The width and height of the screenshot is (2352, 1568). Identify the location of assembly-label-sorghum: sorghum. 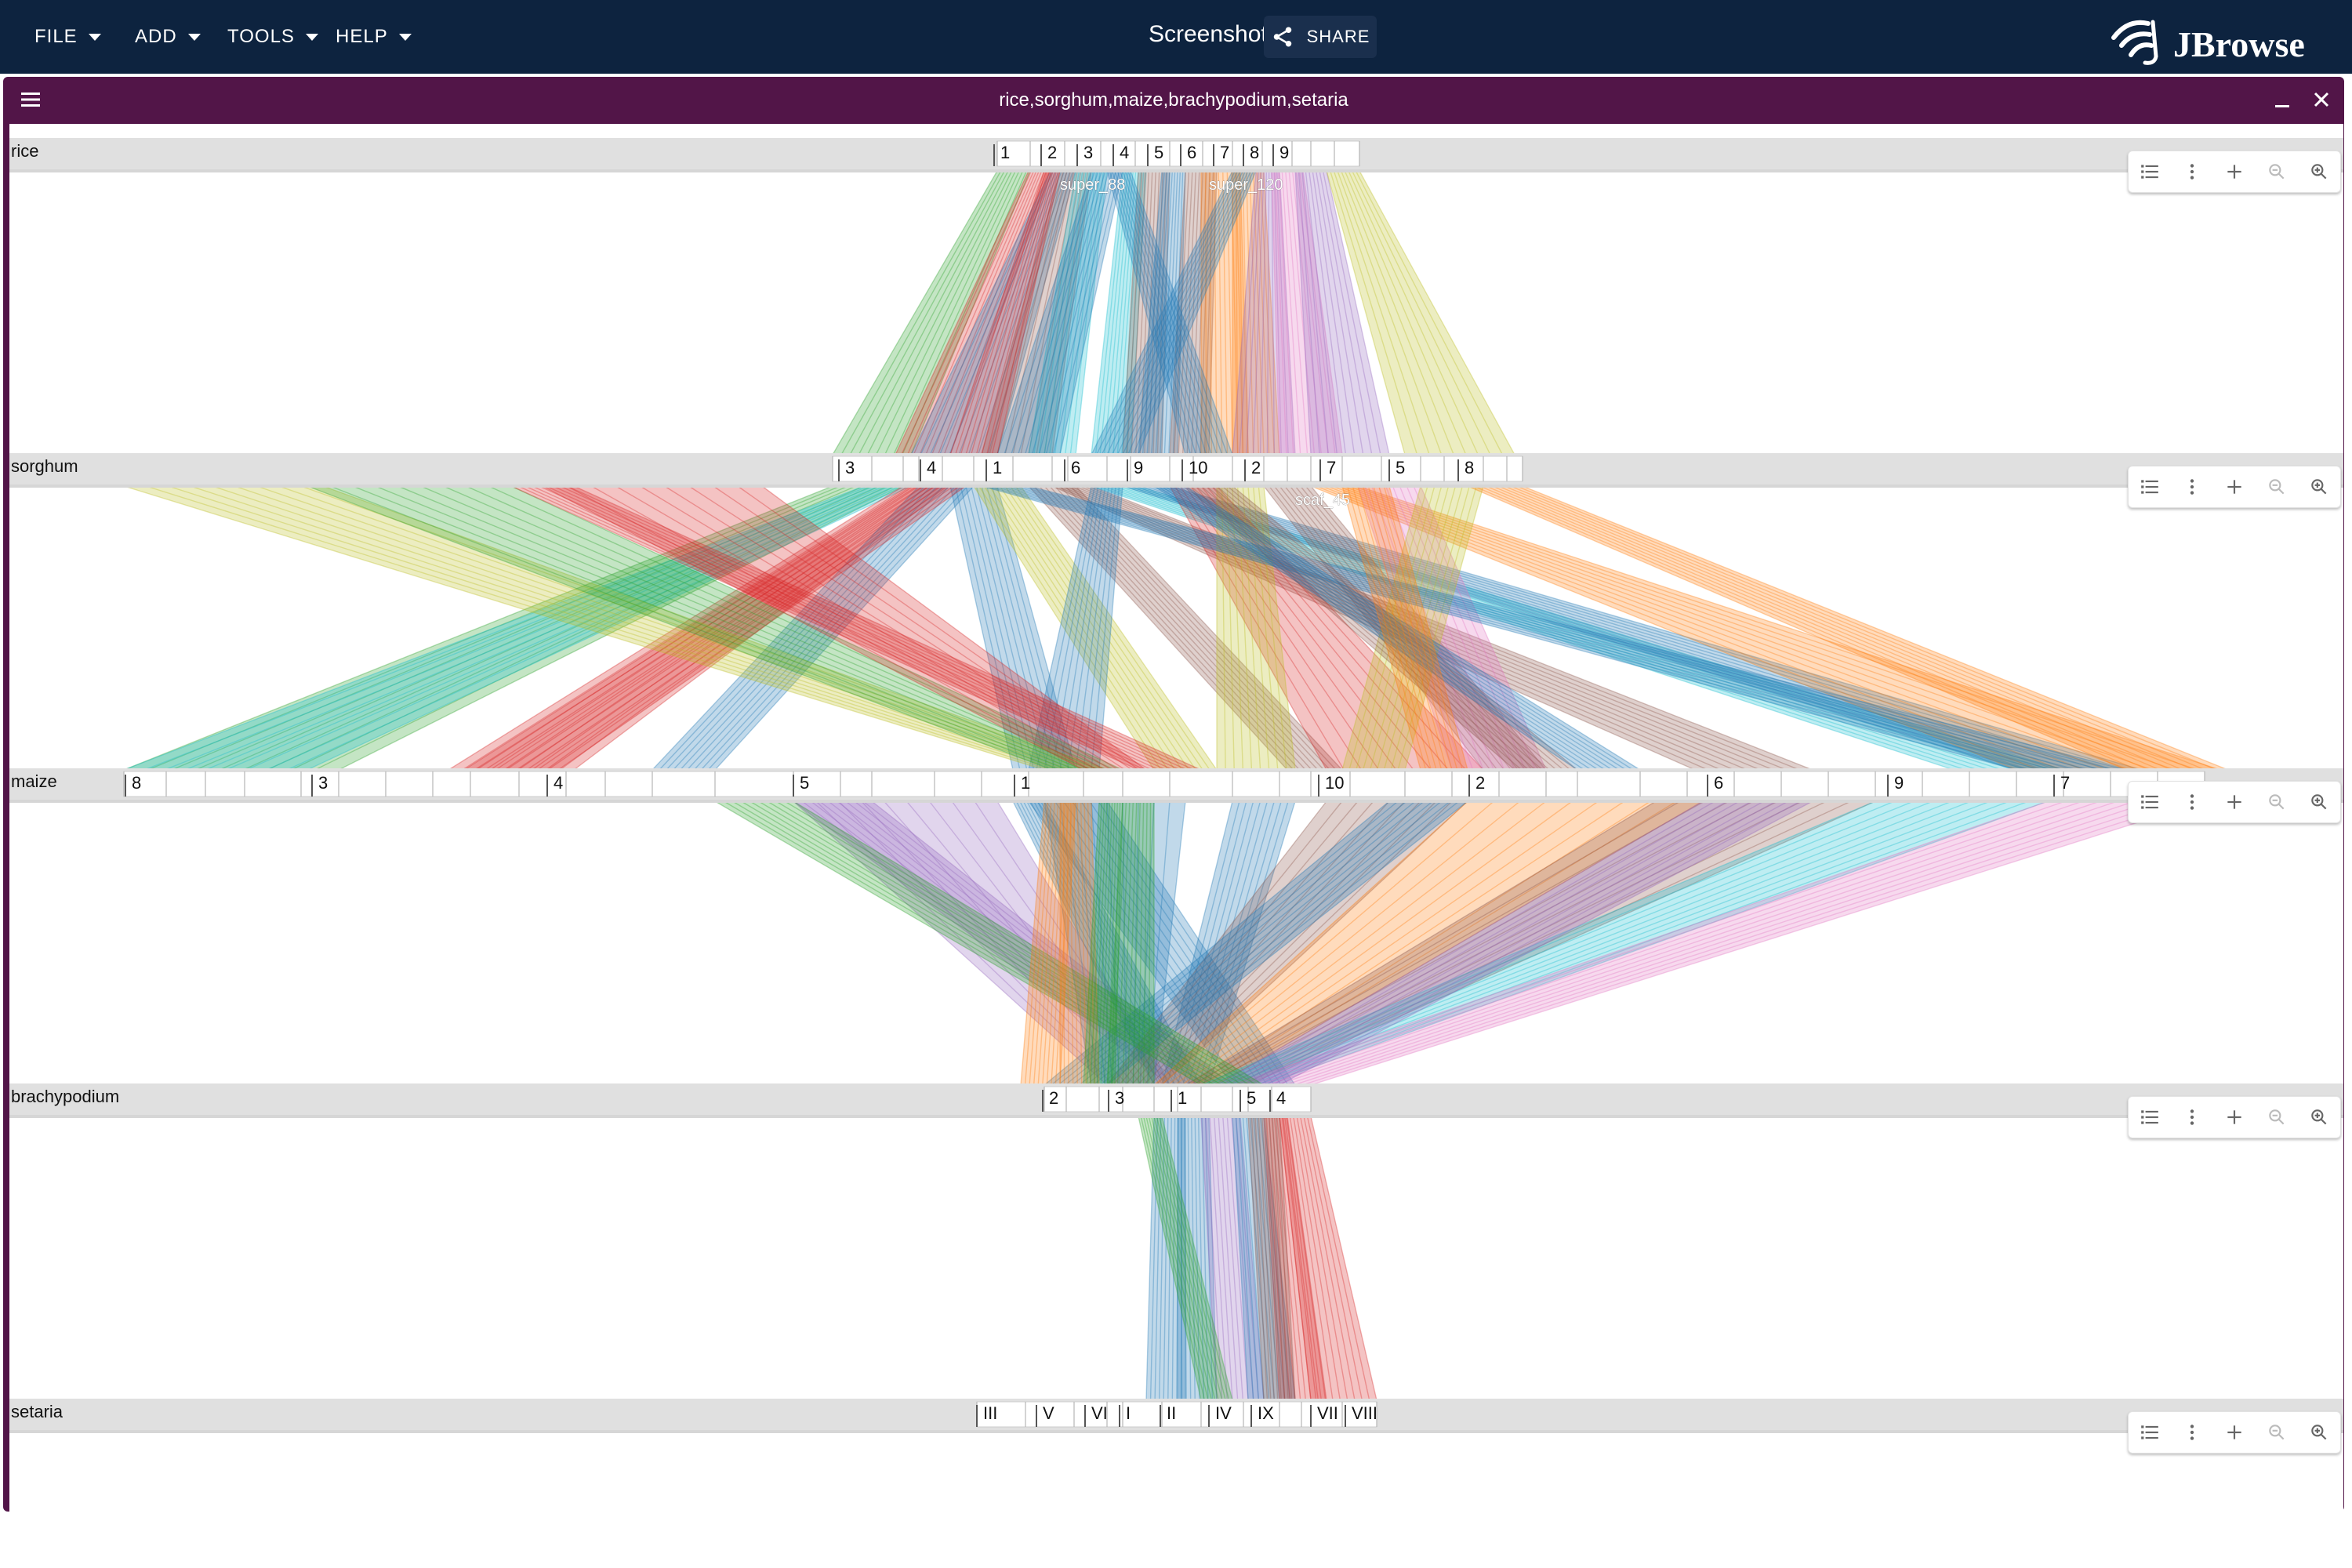
(44, 466).